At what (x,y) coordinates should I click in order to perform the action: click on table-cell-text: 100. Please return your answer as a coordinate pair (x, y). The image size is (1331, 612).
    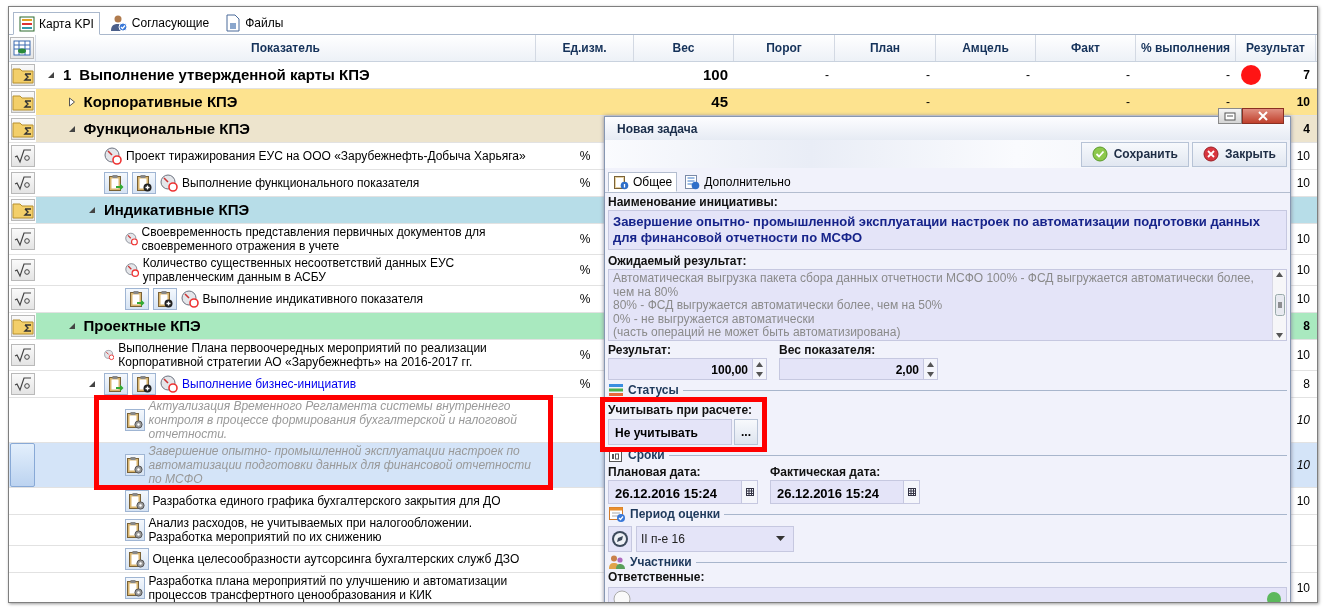
    Looking at the image, I should click on (715, 74).